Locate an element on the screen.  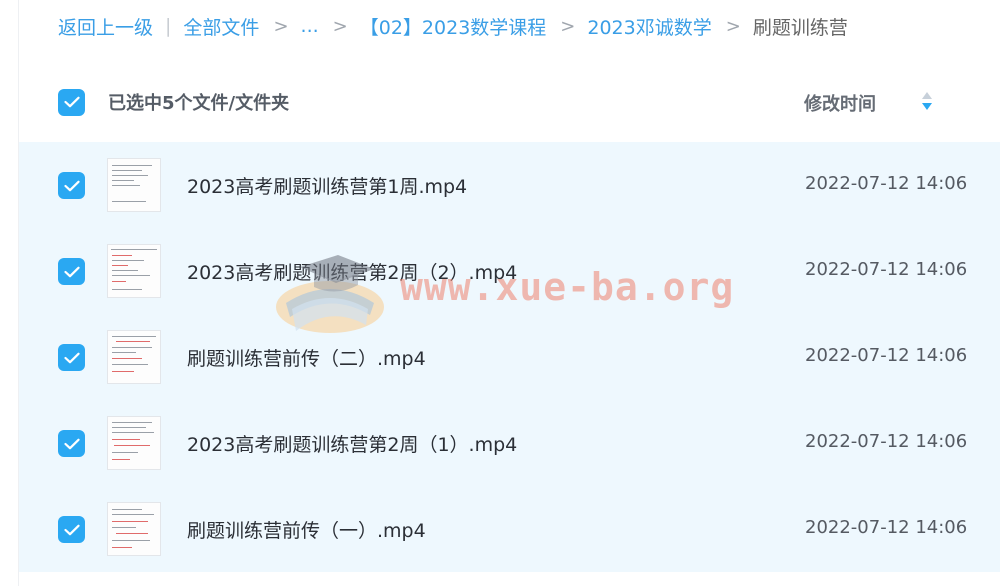
file-name: 刷题训练营前传（一）.mp4 is located at coordinates (306, 529).